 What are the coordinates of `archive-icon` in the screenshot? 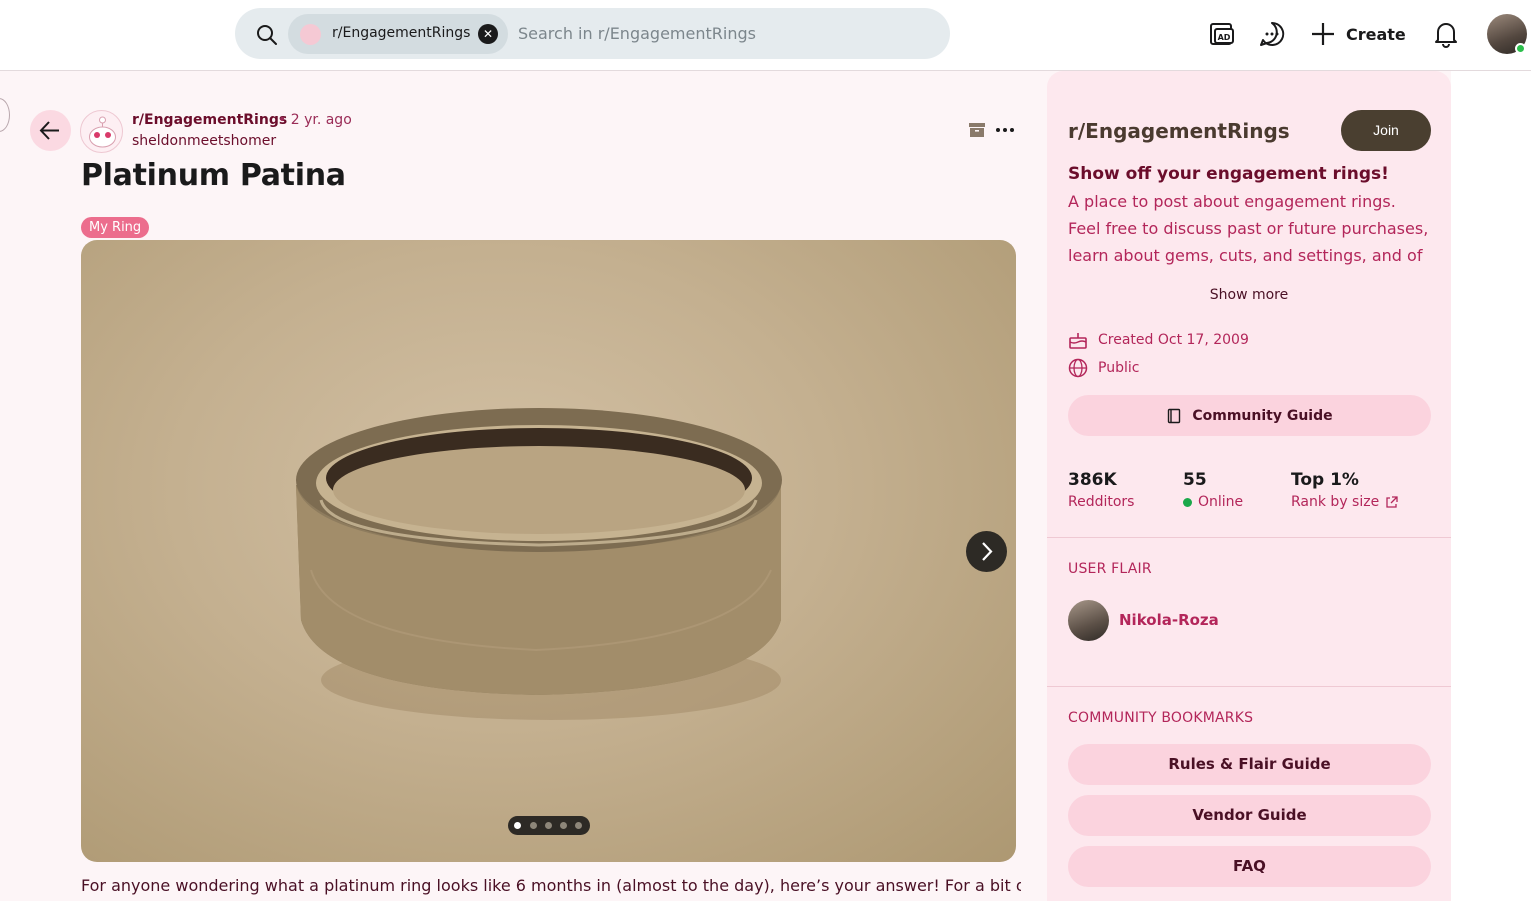 It's located at (977, 130).